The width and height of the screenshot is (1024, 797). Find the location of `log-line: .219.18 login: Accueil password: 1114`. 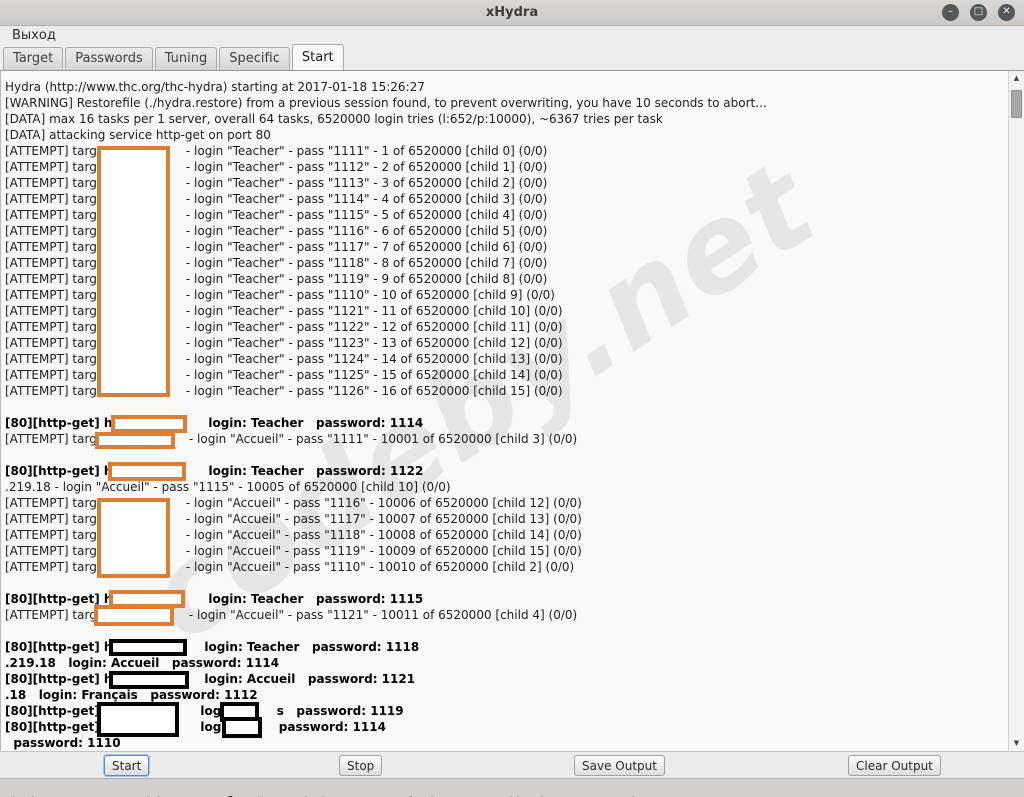

log-line: .219.18 login: Accueil password: 1114 is located at coordinates (142, 663).